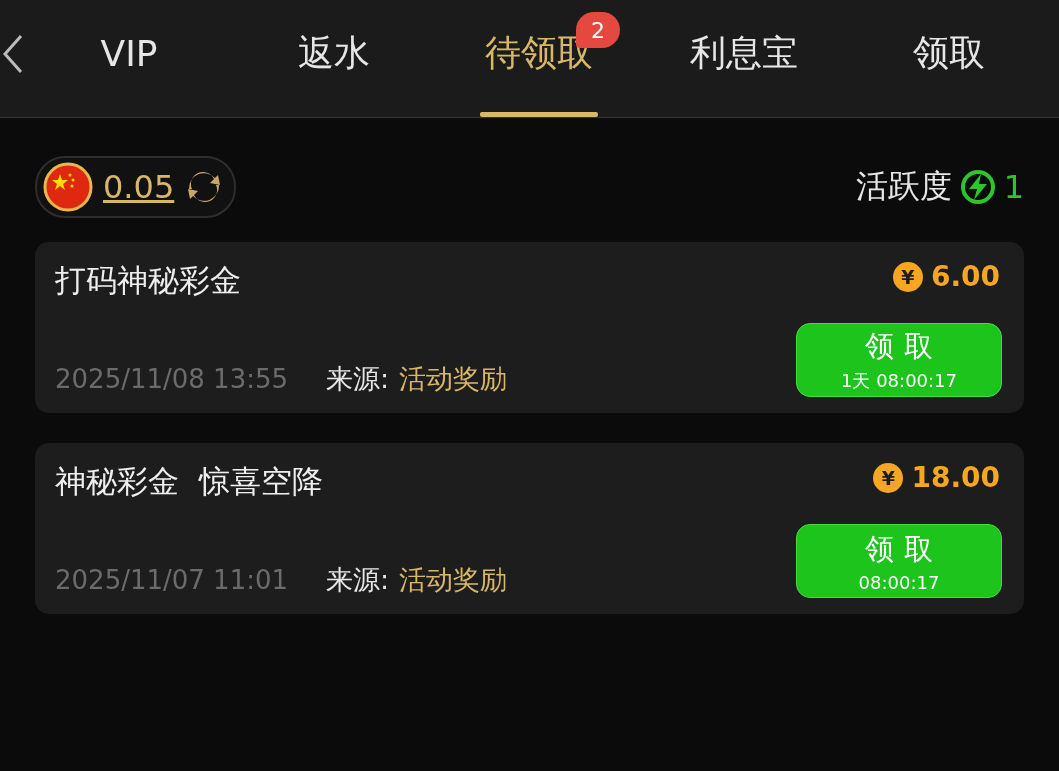 The width and height of the screenshot is (1059, 771). What do you see at coordinates (903, 186) in the screenshot?
I see `activity-label: 活跃度` at bounding box center [903, 186].